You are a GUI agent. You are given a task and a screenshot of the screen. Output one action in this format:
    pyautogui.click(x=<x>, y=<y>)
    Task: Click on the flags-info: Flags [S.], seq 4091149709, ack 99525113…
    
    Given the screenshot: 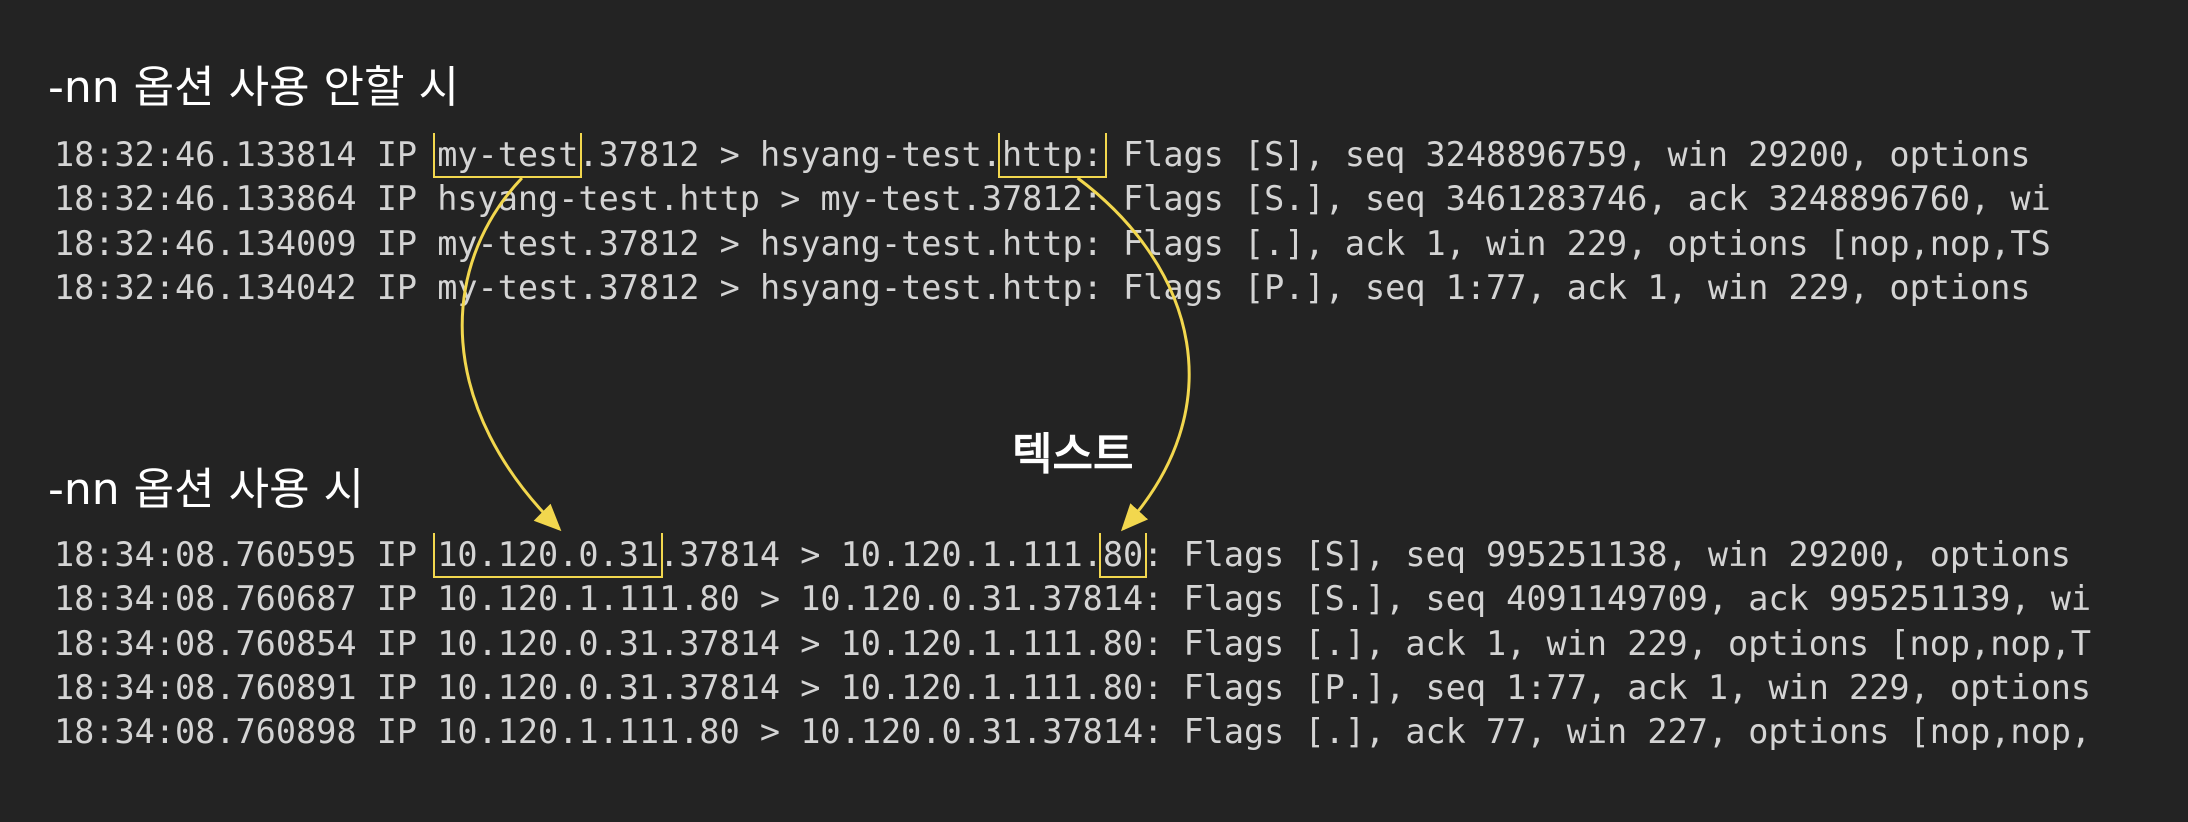 What is the action you would take?
    pyautogui.click(x=1637, y=599)
    